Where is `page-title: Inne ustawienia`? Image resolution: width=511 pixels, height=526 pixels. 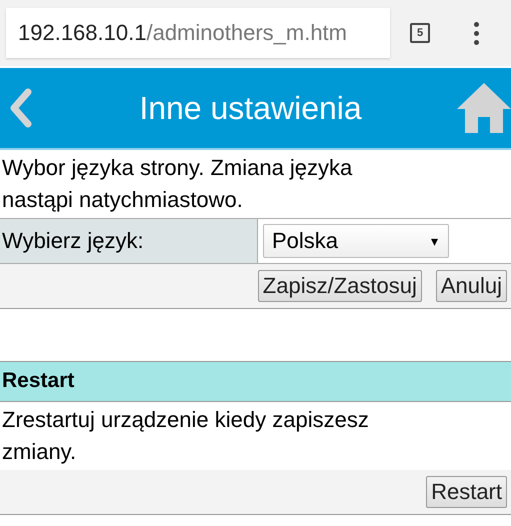 page-title: Inne ustawienia is located at coordinates (250, 108).